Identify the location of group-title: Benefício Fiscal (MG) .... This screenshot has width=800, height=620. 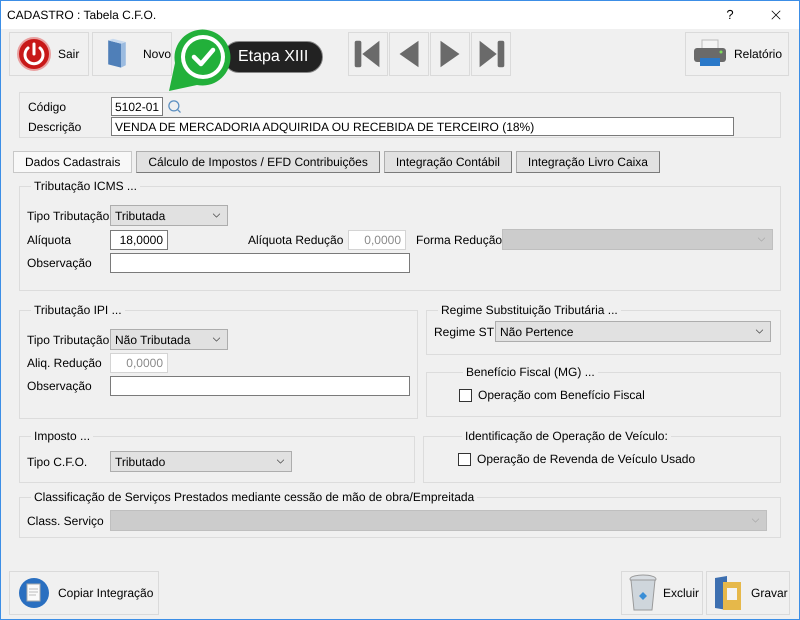
(530, 372).